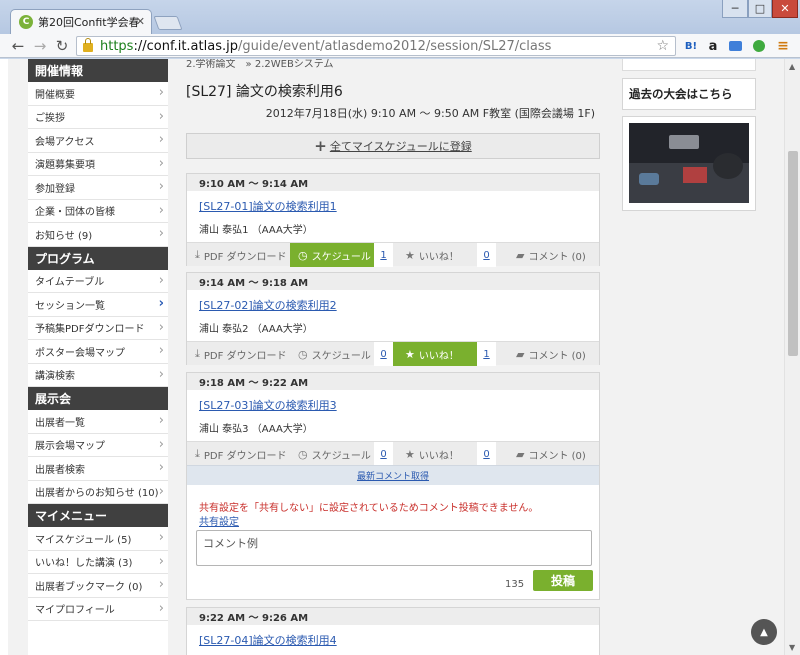  I want to click on breadcrumb: 2.学術論文 » 2.2WEBシステム, so click(260, 64).